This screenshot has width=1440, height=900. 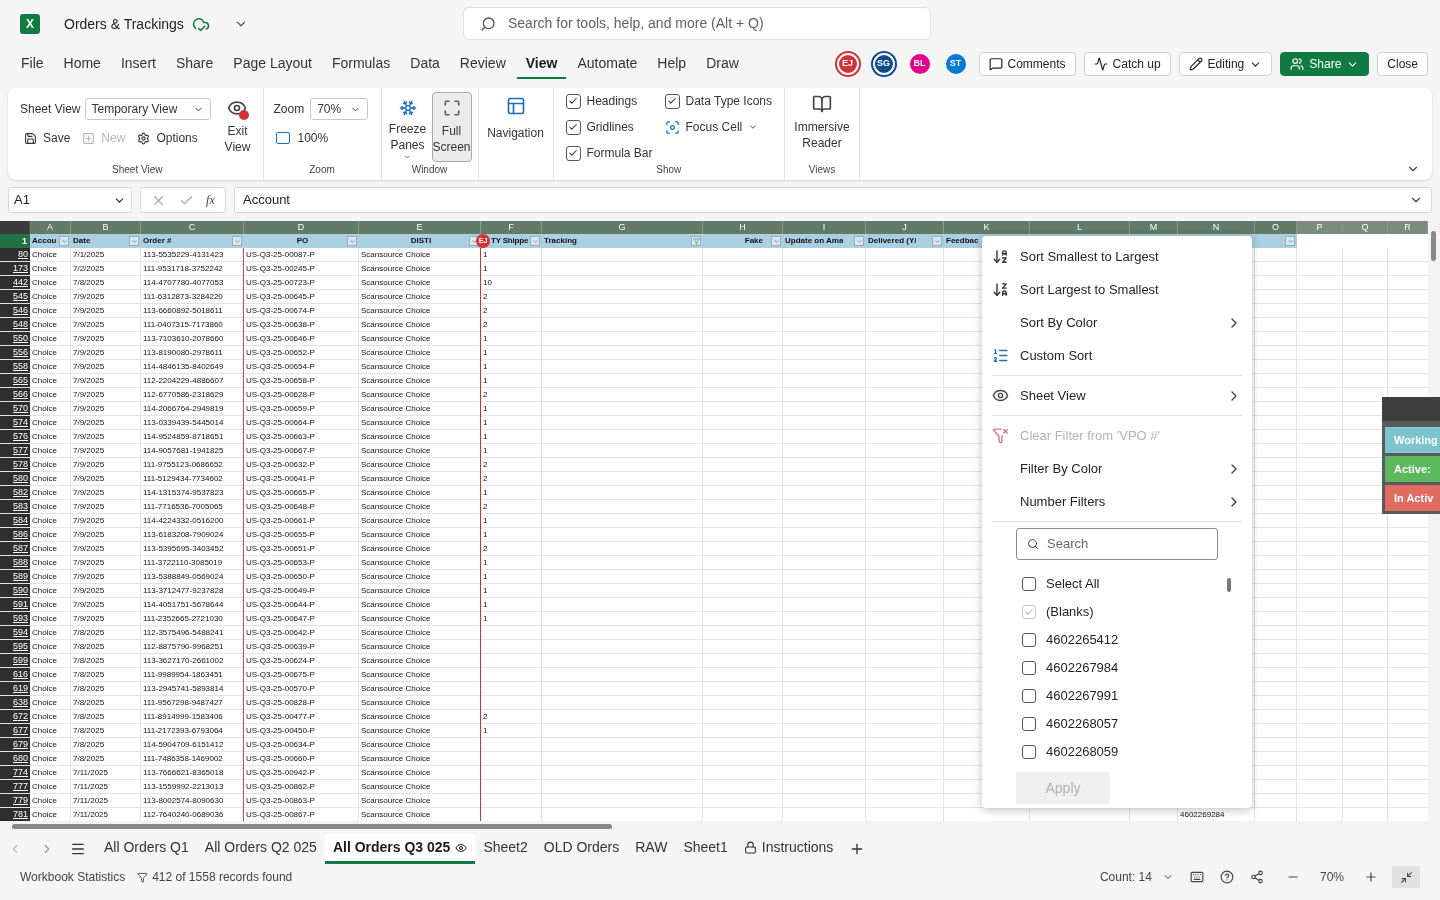 I want to click on row-number: 80, so click(x=15, y=254).